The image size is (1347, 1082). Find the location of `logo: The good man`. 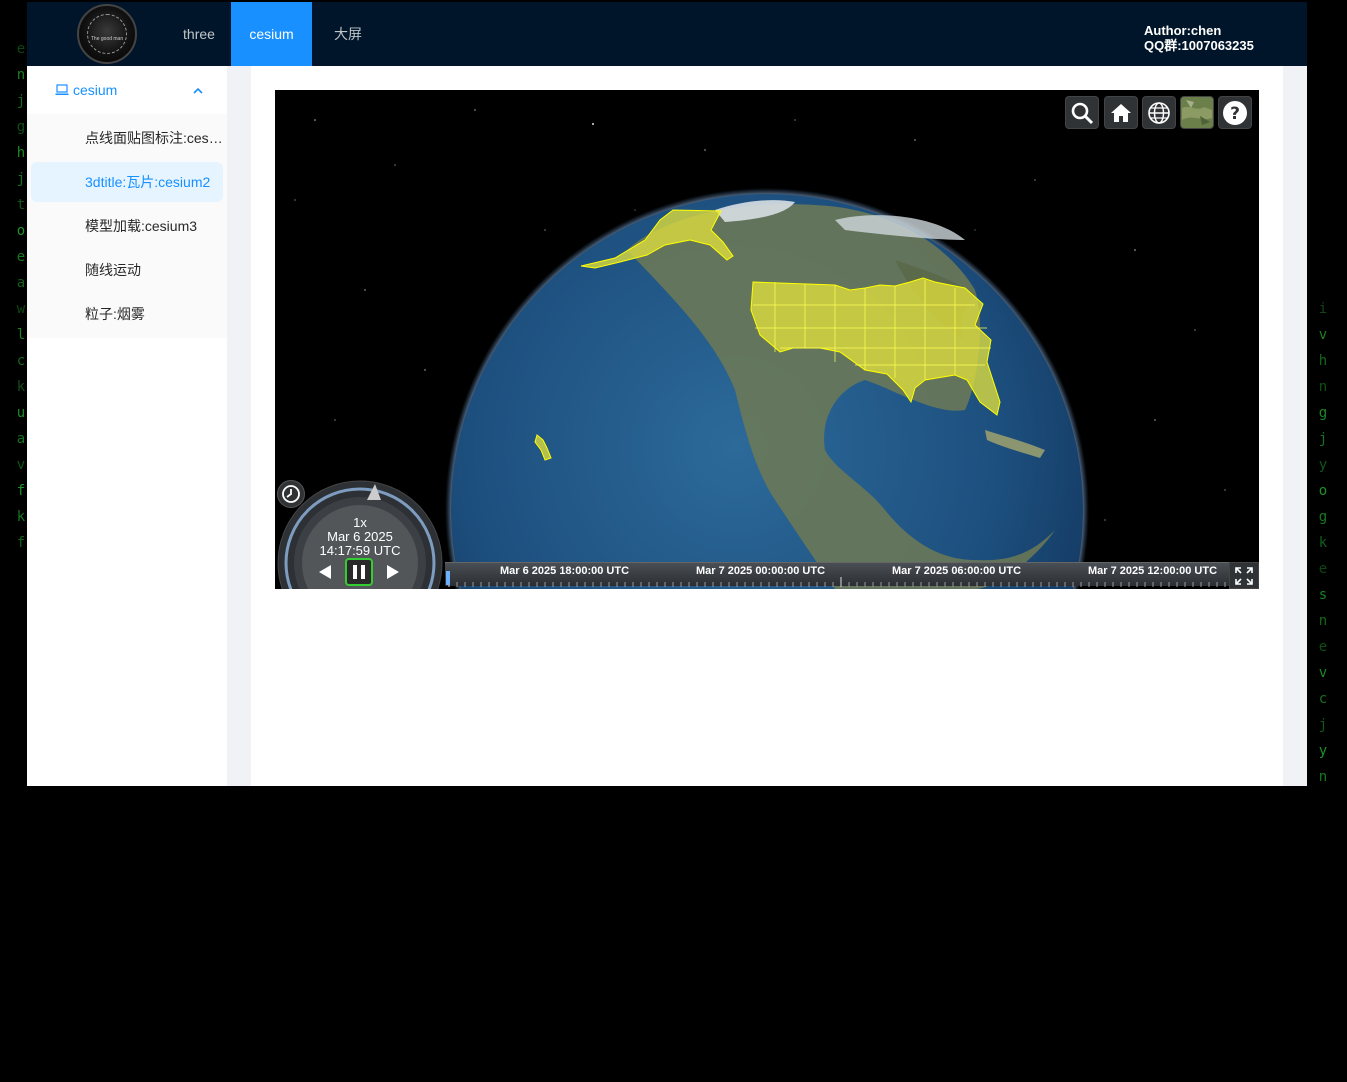

logo: The good man is located at coordinates (107, 34).